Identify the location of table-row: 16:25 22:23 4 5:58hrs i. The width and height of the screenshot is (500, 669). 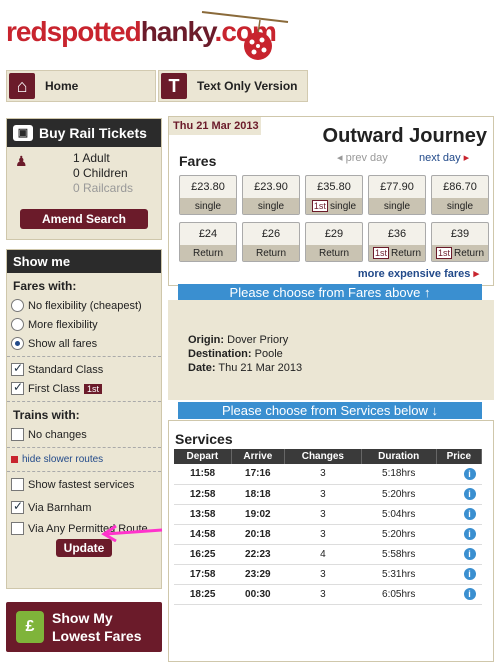
(328, 554).